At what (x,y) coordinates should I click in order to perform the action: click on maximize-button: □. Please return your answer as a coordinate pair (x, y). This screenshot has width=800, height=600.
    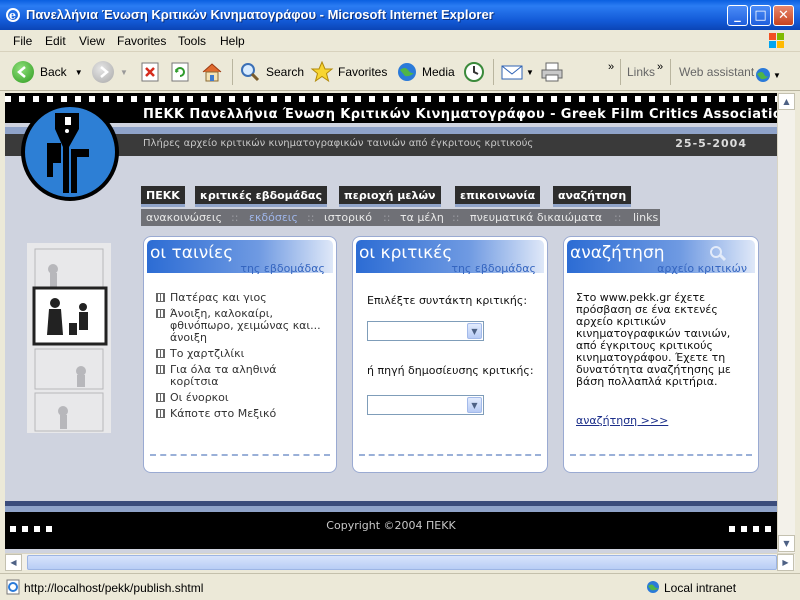
    Looking at the image, I should click on (760, 15).